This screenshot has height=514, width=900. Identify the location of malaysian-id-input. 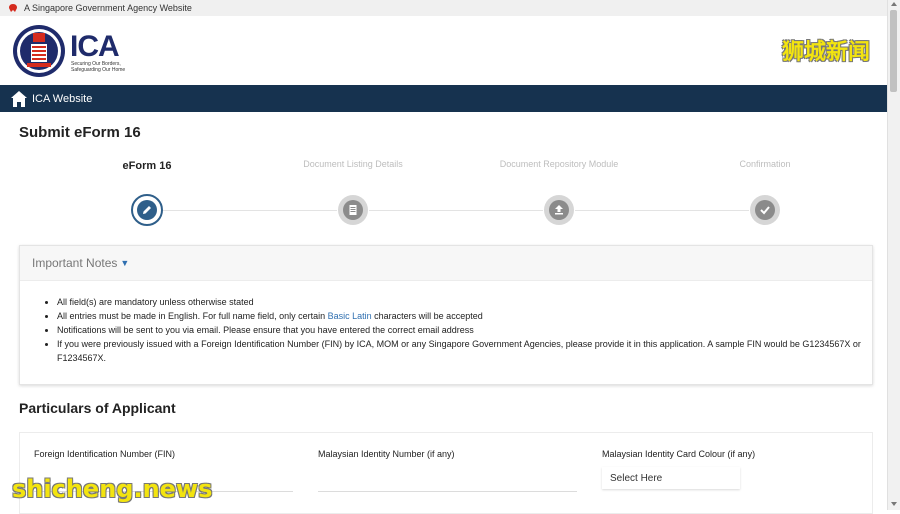
(447, 480).